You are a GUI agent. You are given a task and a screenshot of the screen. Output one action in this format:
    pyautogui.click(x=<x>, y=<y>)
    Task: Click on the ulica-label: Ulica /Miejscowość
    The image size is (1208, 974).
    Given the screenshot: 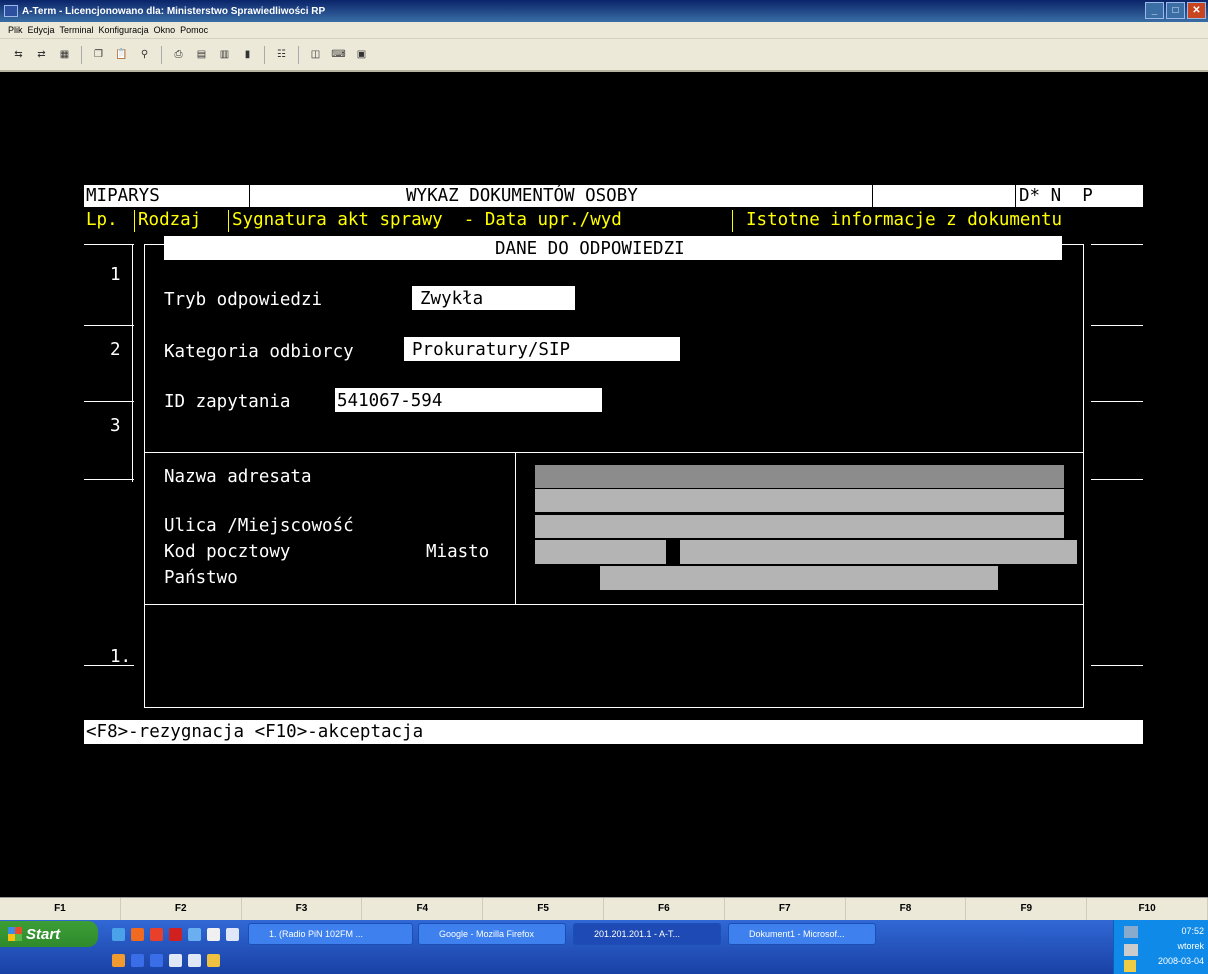 What is the action you would take?
    pyautogui.click(x=259, y=526)
    